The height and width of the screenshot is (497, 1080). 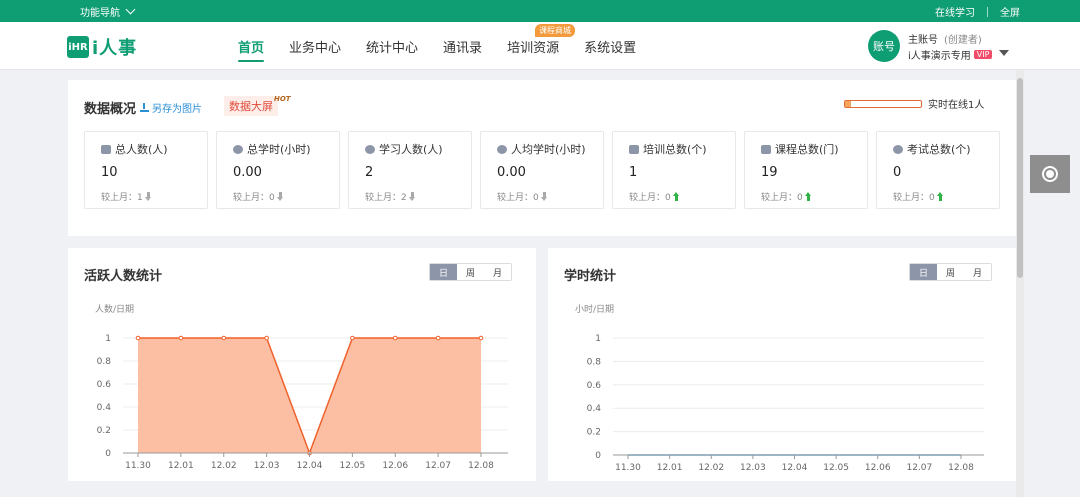 I want to click on vip-badge: VIP, so click(x=983, y=54).